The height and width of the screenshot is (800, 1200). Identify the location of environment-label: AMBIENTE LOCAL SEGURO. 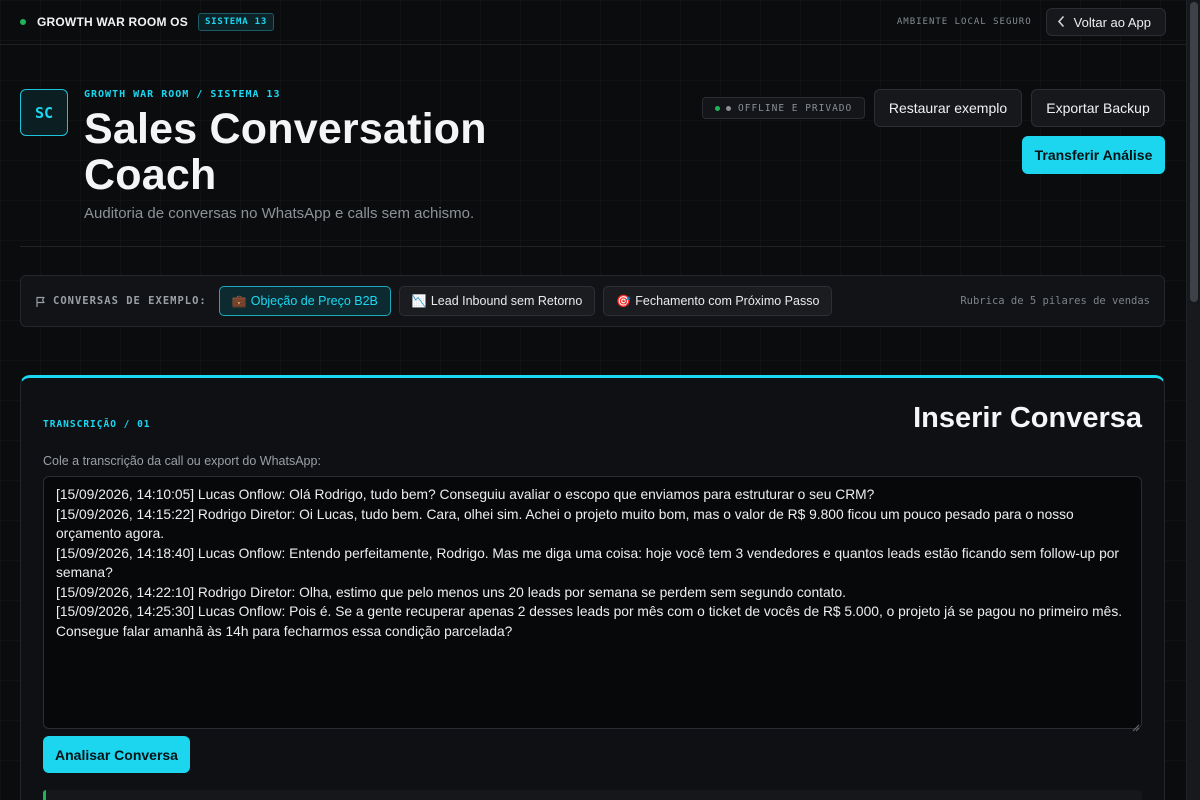
(964, 22).